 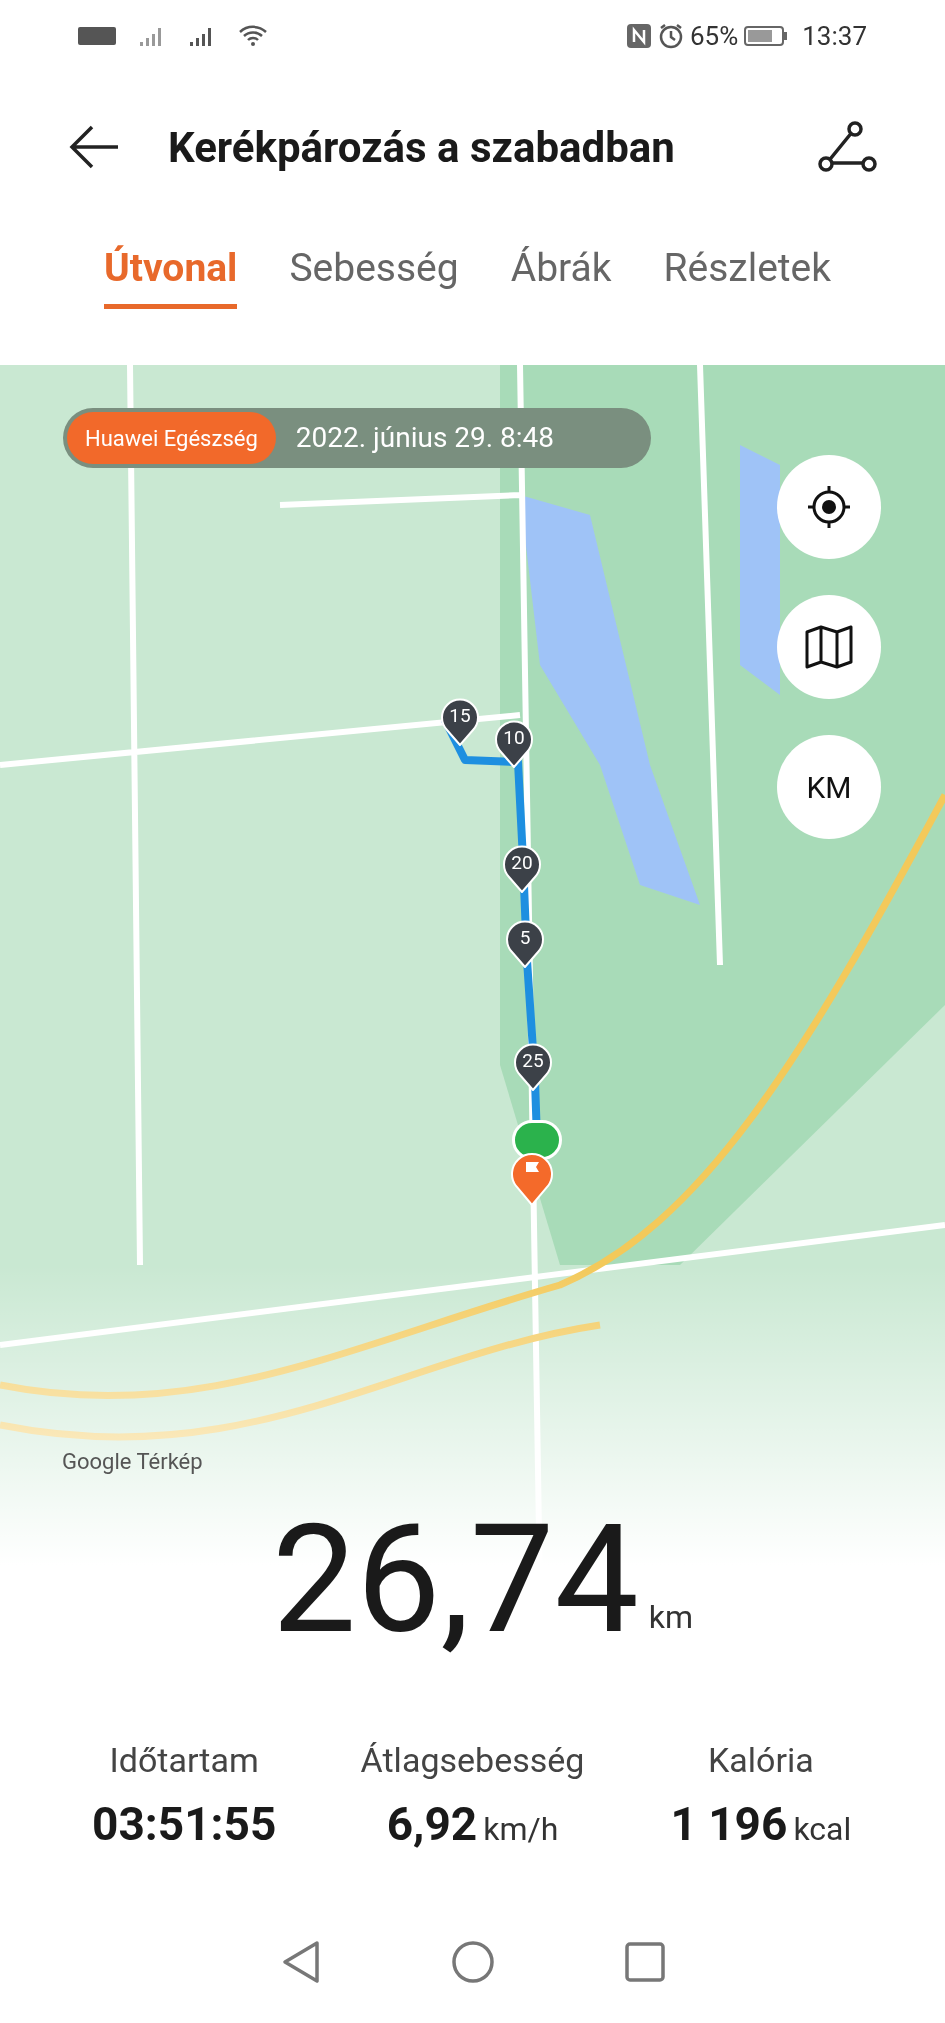 What do you see at coordinates (514, 744) in the screenshot?
I see `distance-marker: 10` at bounding box center [514, 744].